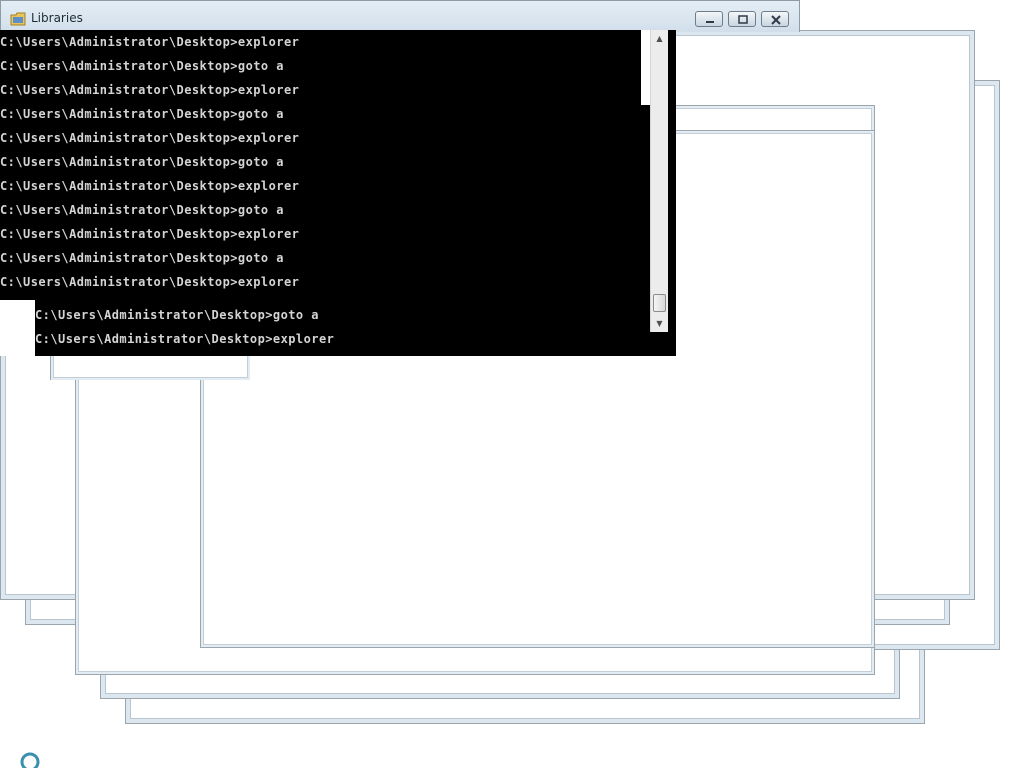  Describe the element at coordinates (30, 760) in the screenshot. I see `start-orb-icon` at that location.